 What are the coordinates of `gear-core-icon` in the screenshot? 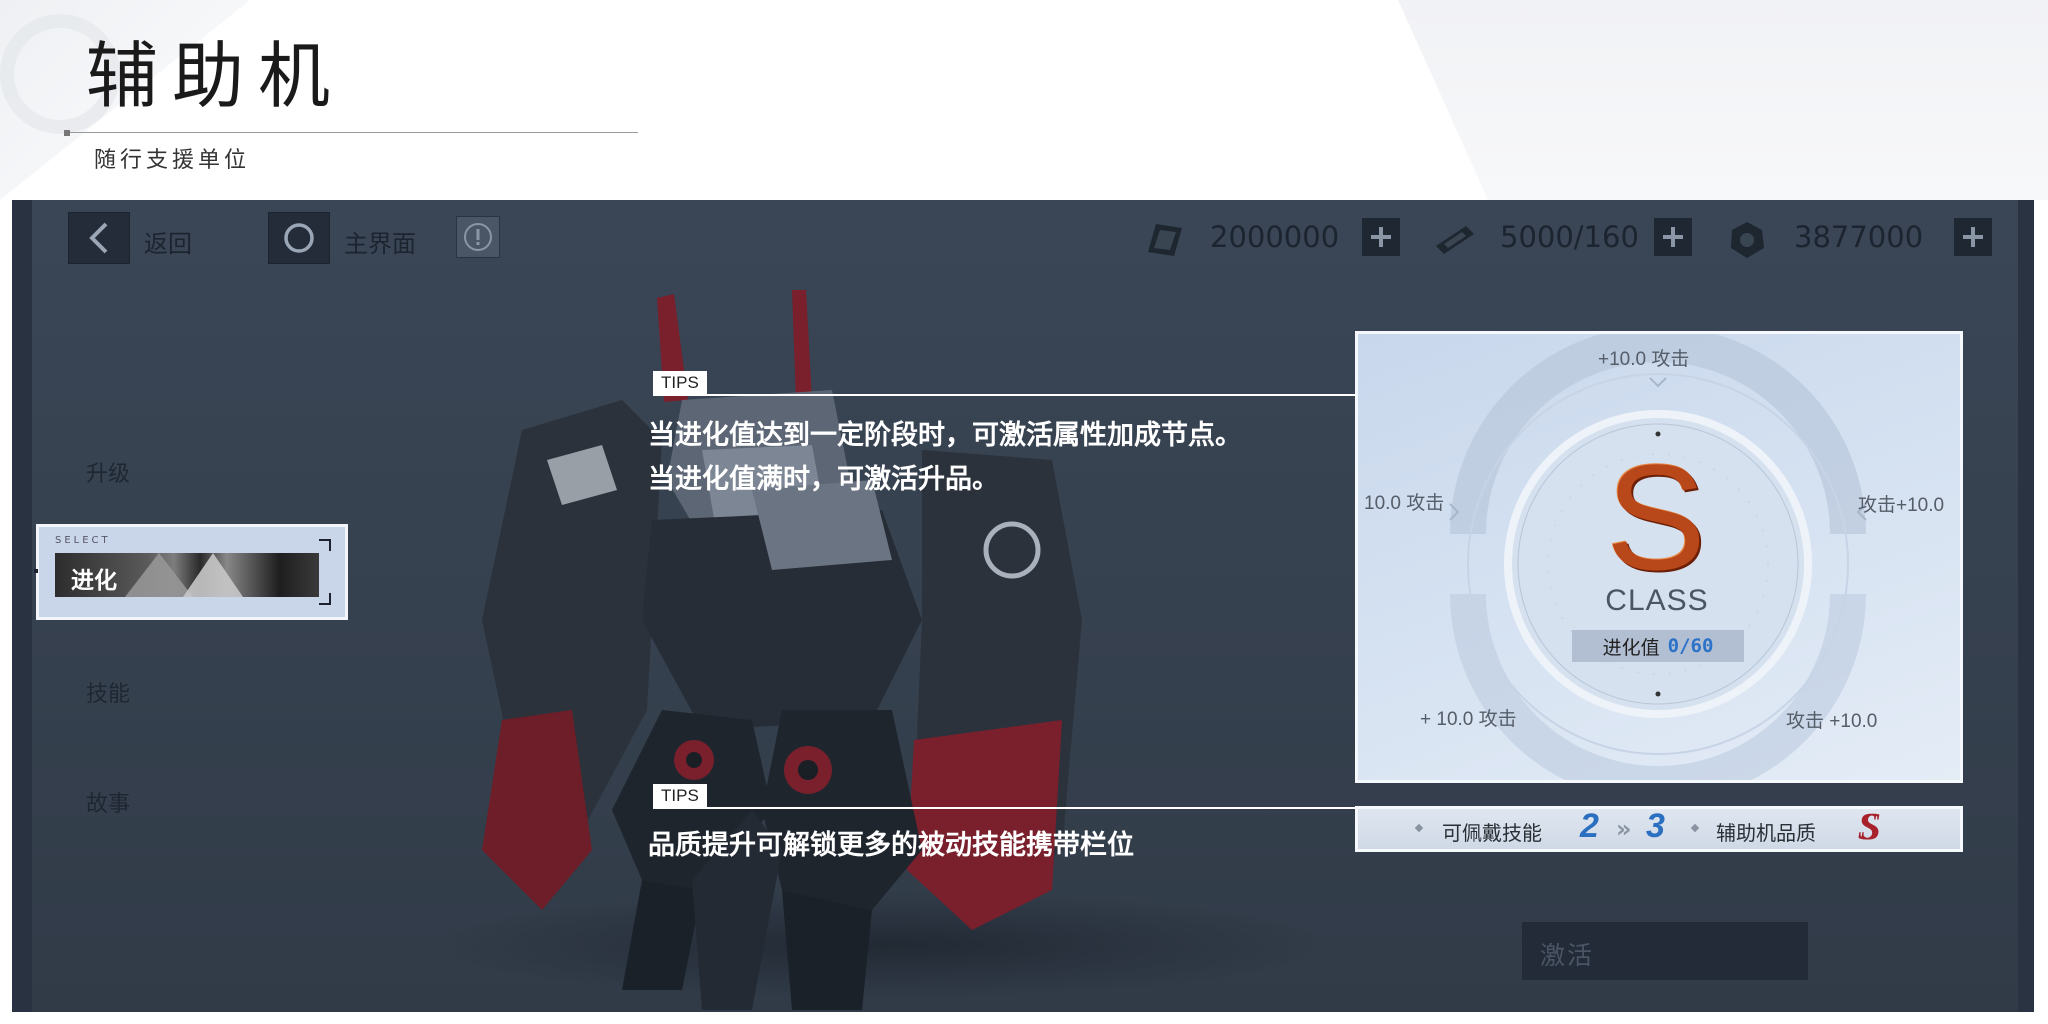 It's located at (1747, 240).